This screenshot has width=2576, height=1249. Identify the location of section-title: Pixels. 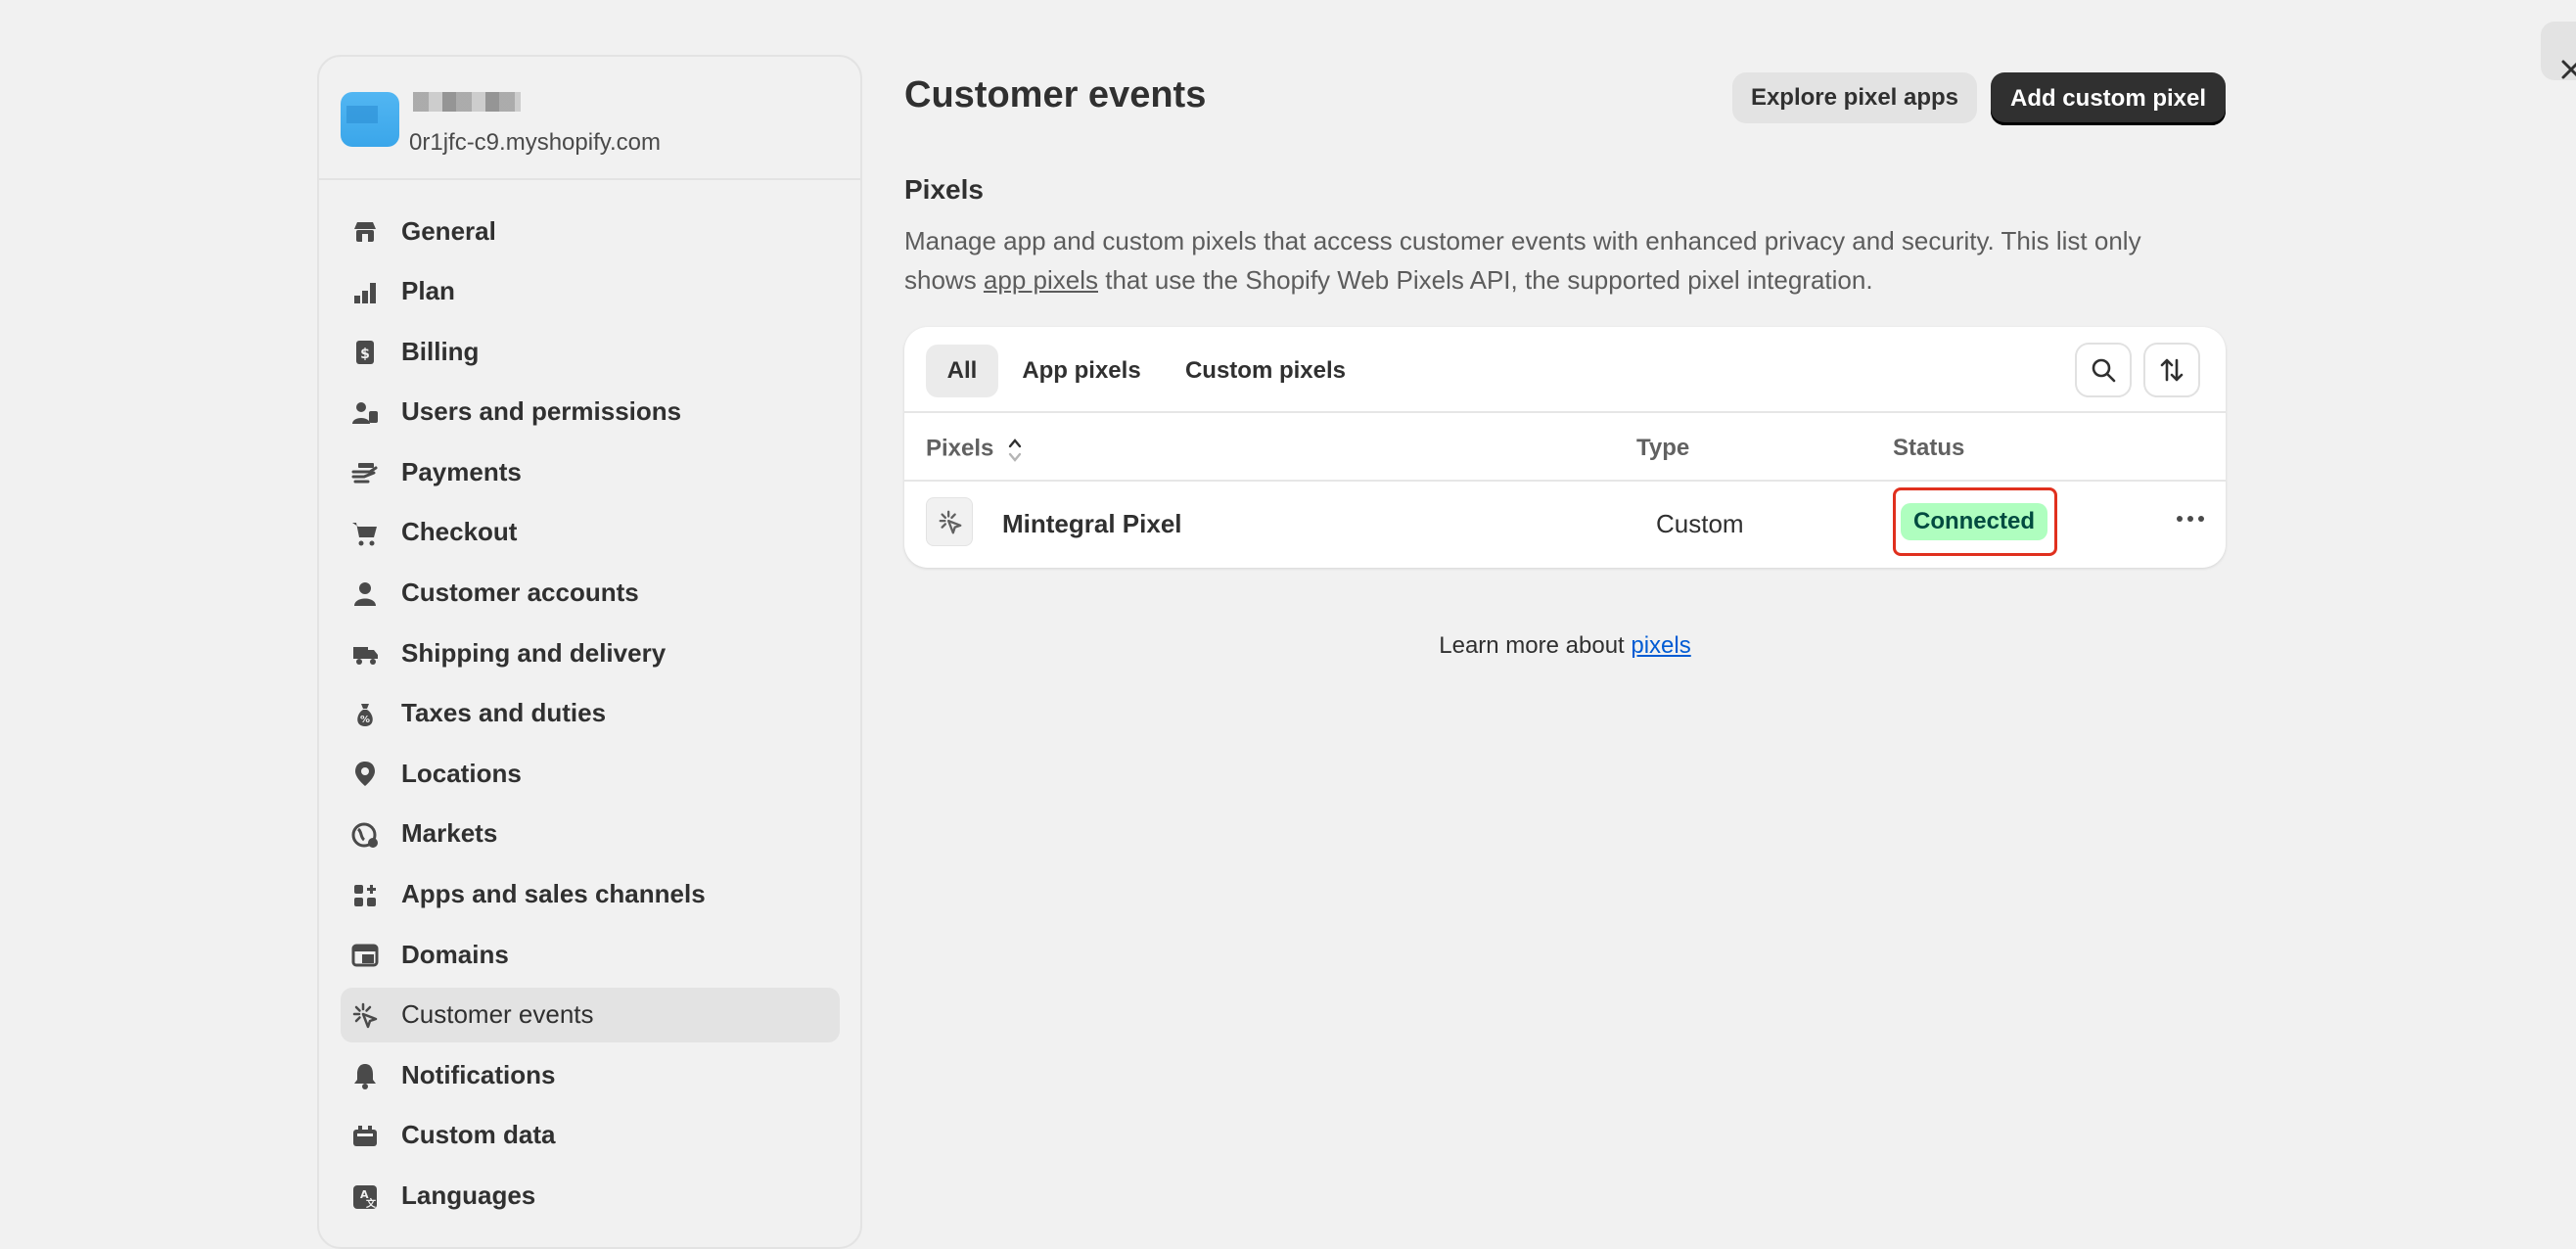
(944, 189).